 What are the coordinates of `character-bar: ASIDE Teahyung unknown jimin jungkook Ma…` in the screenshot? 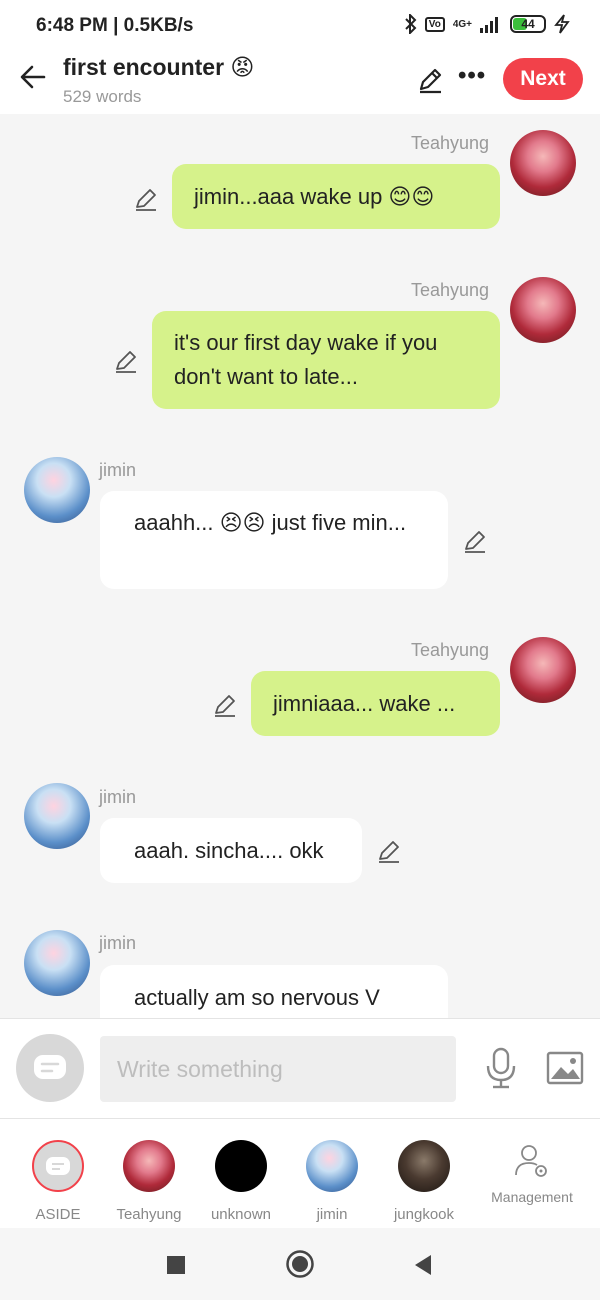 It's located at (300, 1173).